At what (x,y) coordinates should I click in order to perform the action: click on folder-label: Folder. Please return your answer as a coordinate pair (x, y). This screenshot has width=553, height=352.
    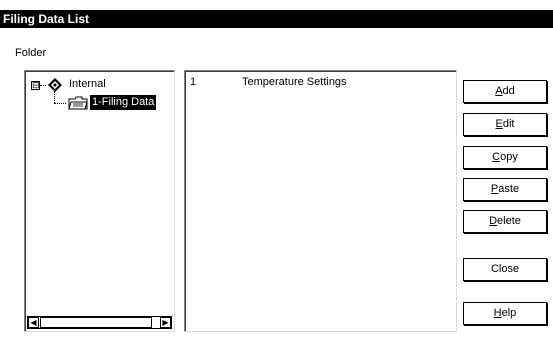
    Looking at the image, I should click on (31, 53).